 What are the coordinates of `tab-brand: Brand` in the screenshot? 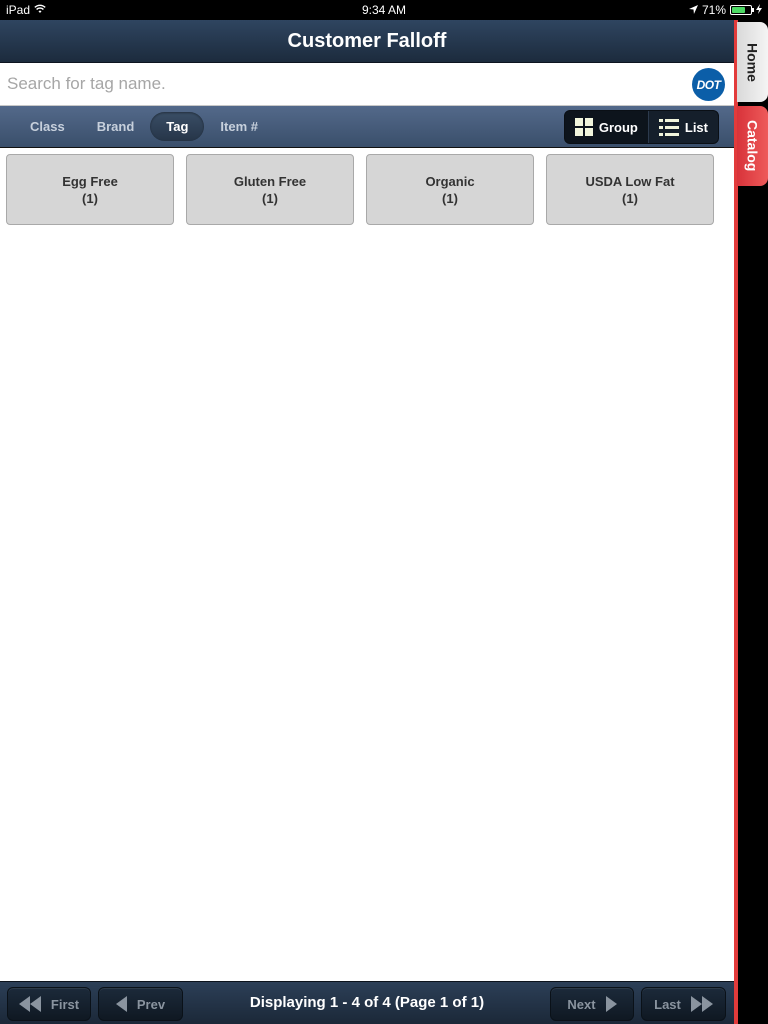 It's located at (116, 126).